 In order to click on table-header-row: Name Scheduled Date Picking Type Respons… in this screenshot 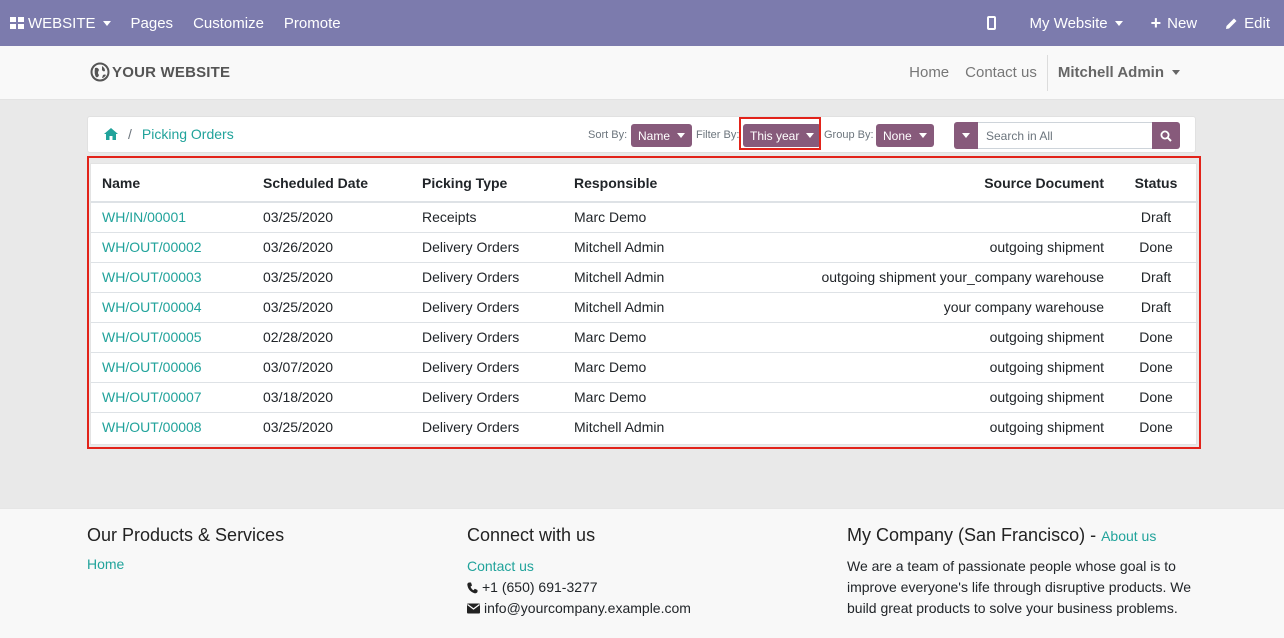, I will do `click(644, 183)`.